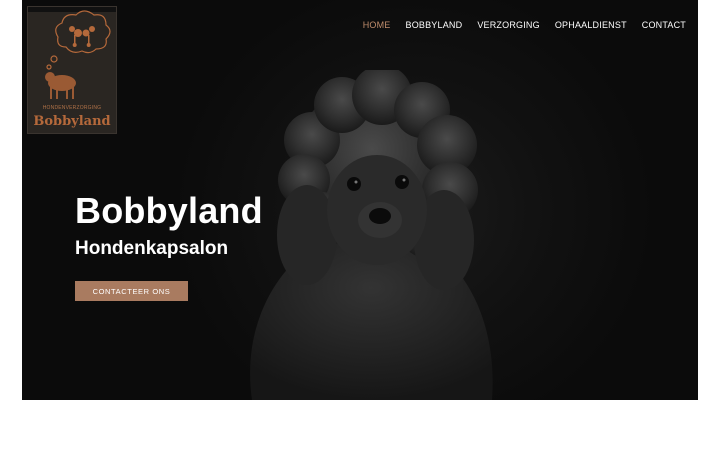 Image resolution: width=720 pixels, height=450 pixels. Describe the element at coordinates (377, 25) in the screenshot. I see `nav-item-home: HOME` at that location.